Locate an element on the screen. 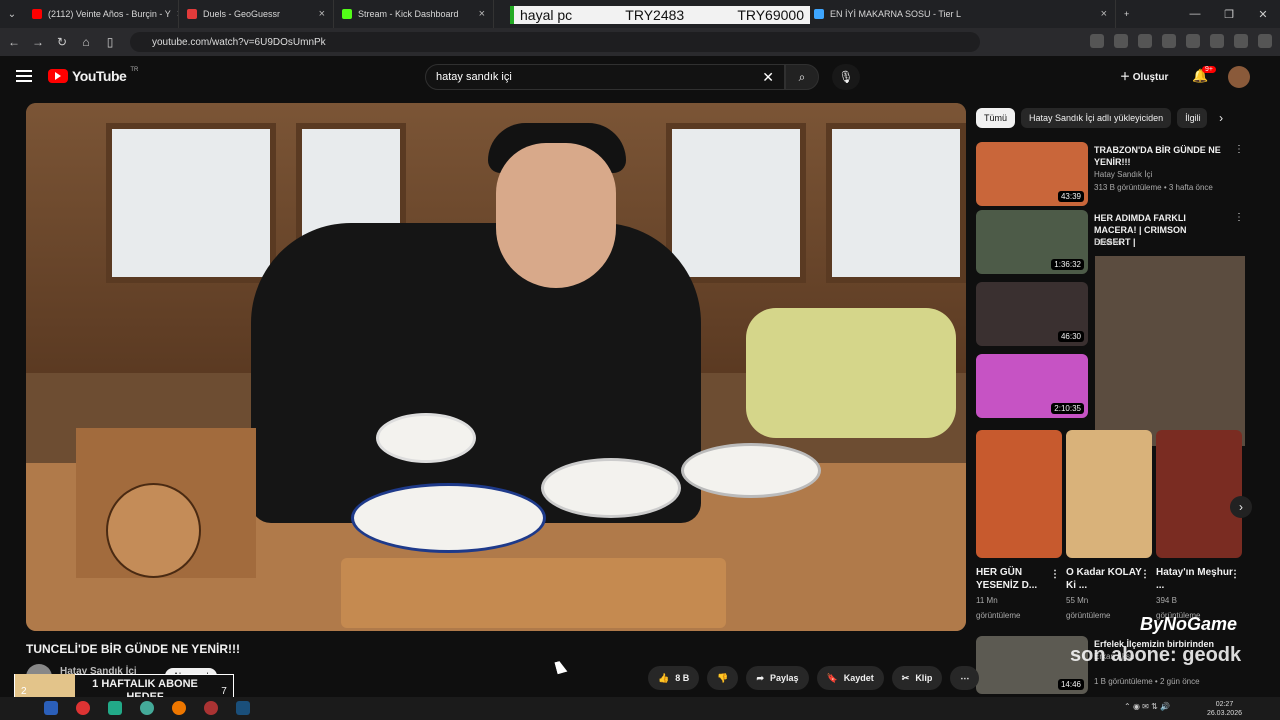  sidebar-icon: ▯ is located at coordinates (110, 42).